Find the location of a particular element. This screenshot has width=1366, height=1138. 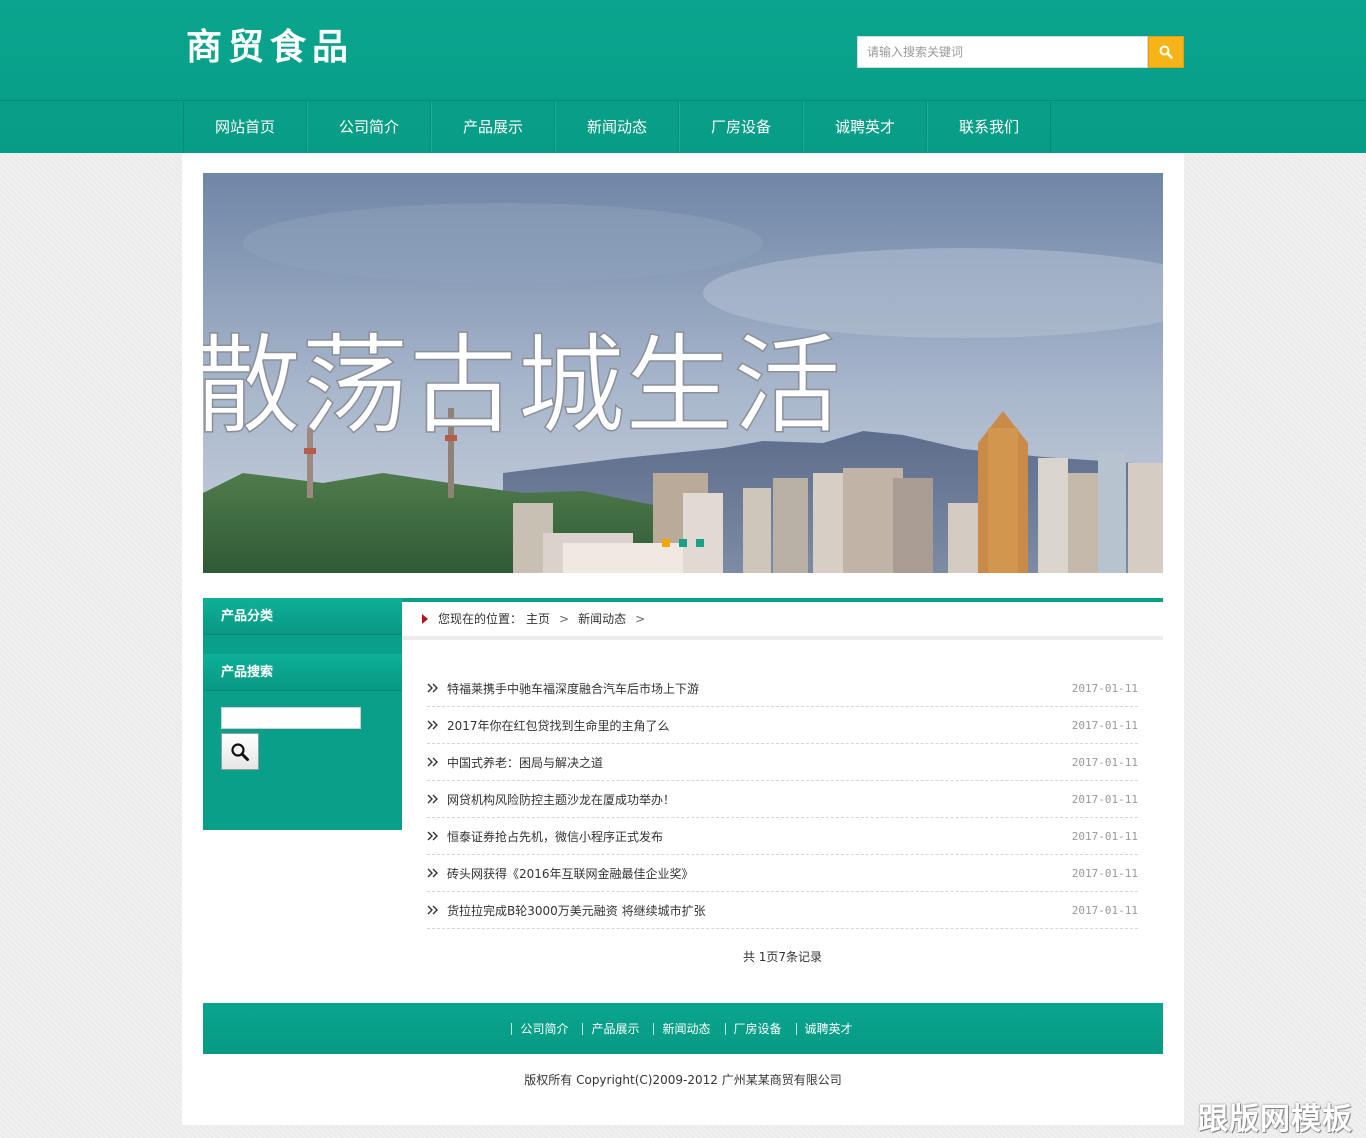

news-item: 网贷机构风险防控主题沙龙在厦成功举办！ 2017-01-11 is located at coordinates (782, 799).